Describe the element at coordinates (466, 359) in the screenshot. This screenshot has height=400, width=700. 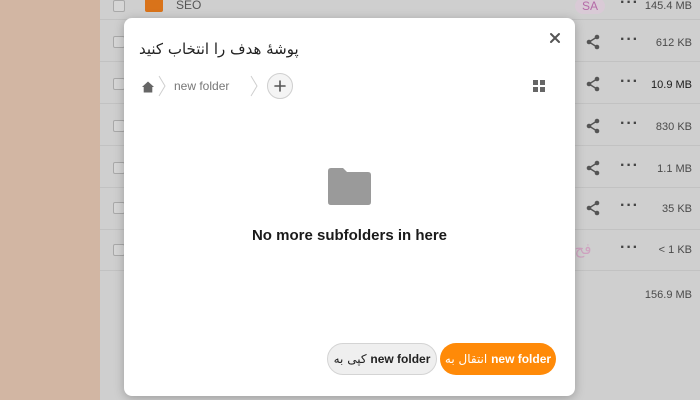
I see `move-prefix: انتقال به` at that location.